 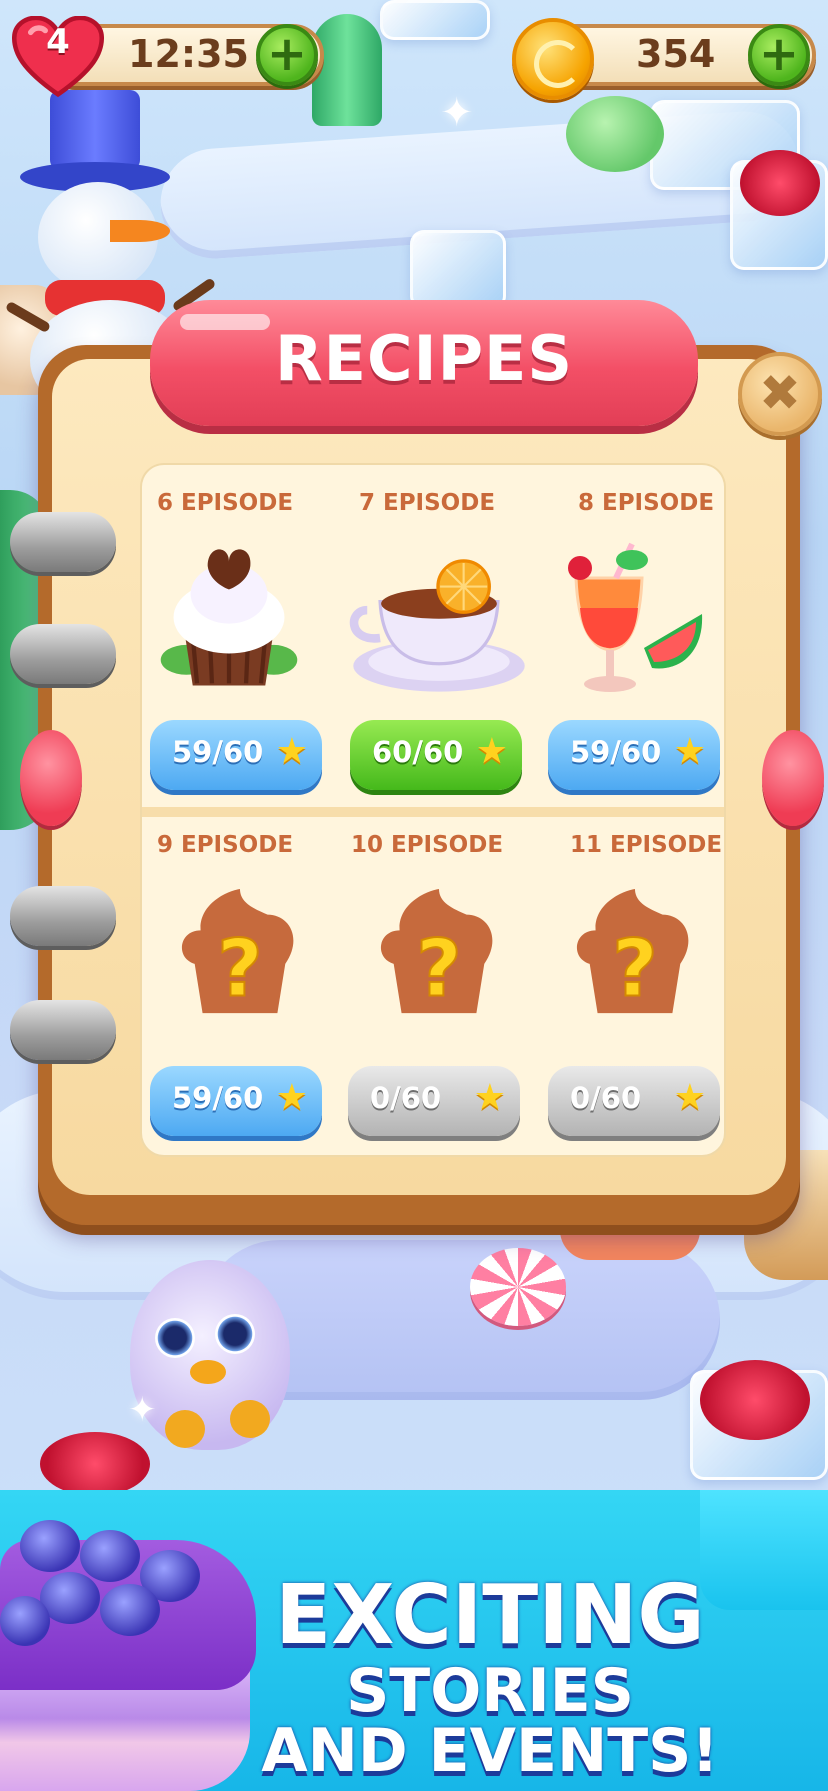 I want to click on snowman-character, so click(x=110, y=255).